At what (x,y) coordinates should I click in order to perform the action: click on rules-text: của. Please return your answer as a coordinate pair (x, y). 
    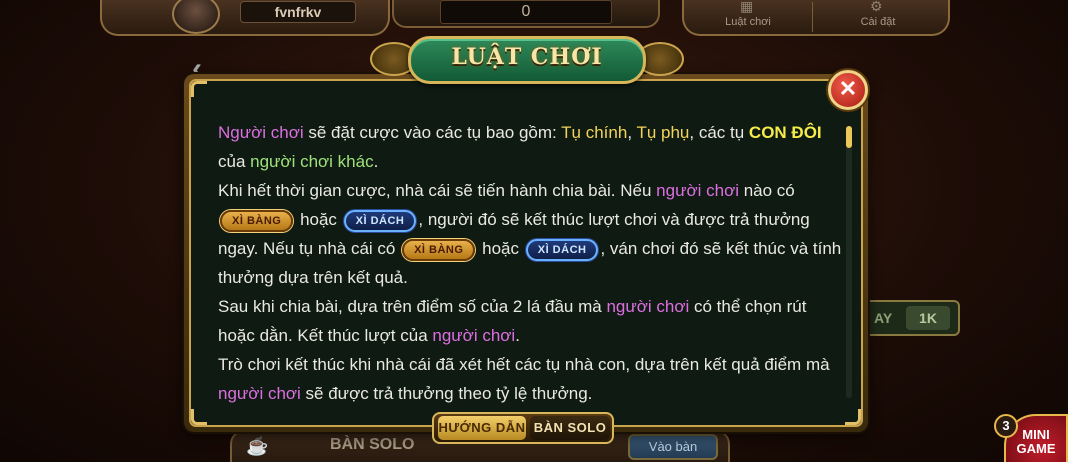
    Looking at the image, I should click on (234, 161).